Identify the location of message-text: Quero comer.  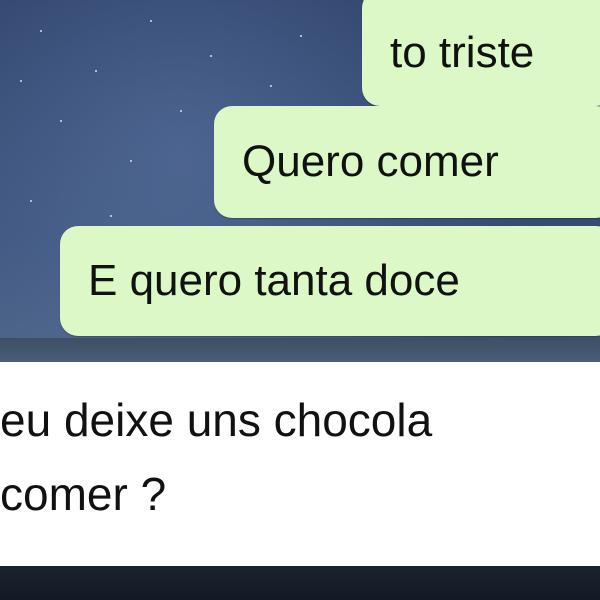
(370, 161).